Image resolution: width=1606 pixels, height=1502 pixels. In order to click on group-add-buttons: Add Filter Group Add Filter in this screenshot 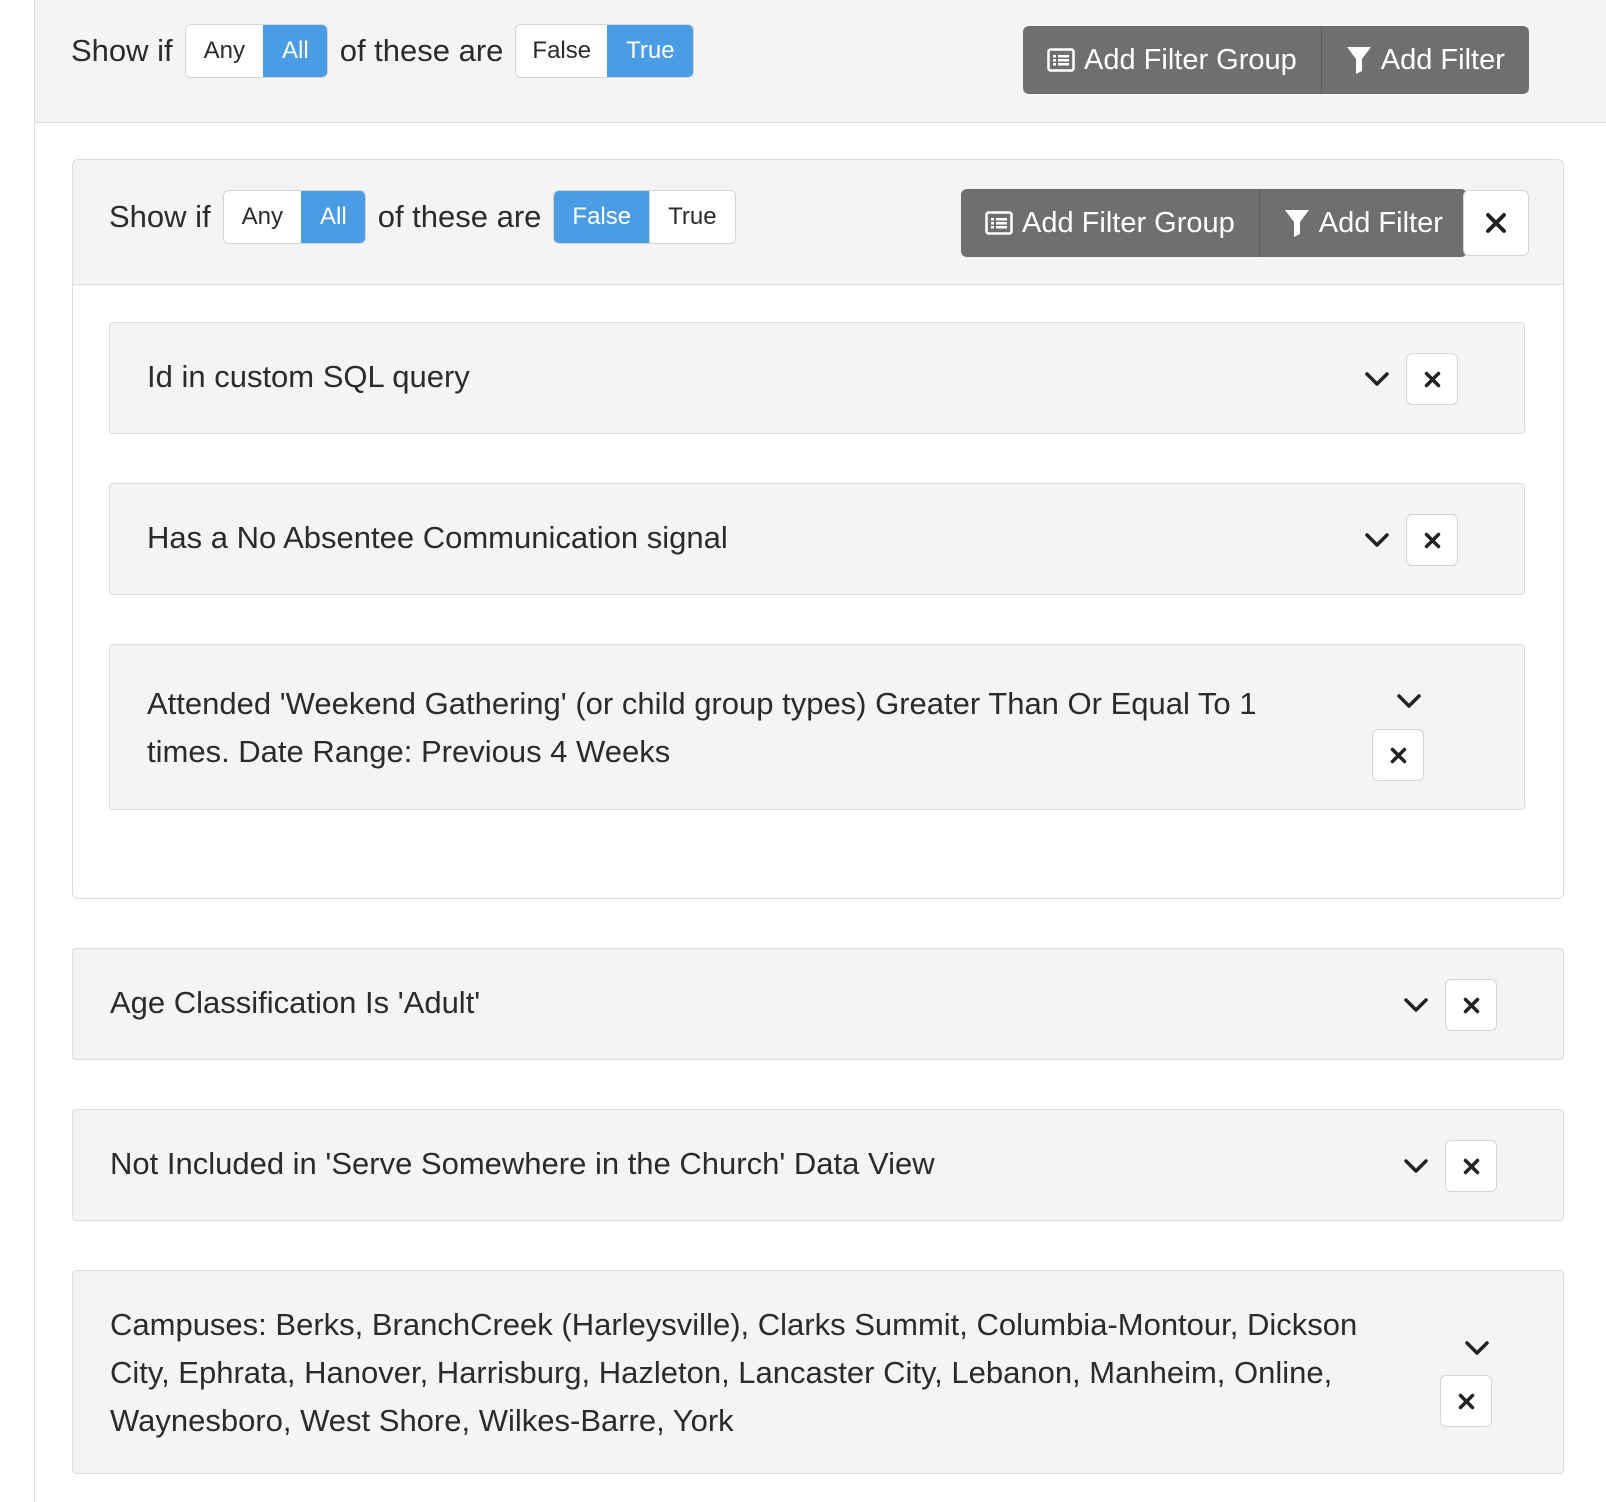, I will do `click(1214, 223)`.